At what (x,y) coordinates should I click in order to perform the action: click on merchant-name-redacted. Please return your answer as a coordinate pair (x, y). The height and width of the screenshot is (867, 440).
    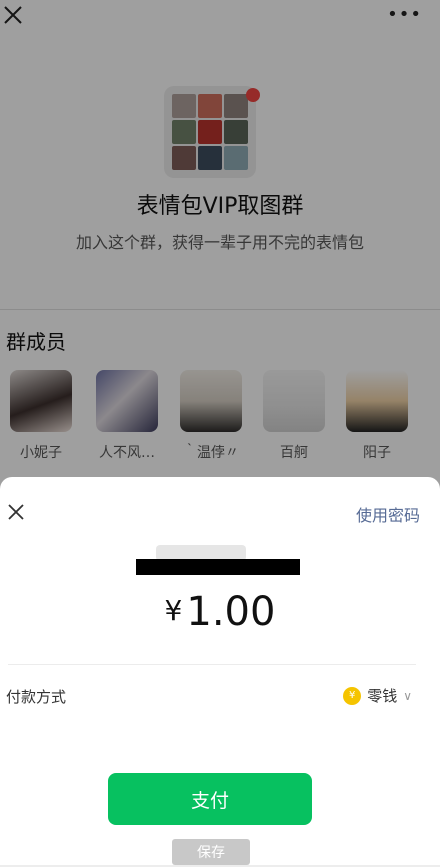
    Looking at the image, I should click on (218, 567).